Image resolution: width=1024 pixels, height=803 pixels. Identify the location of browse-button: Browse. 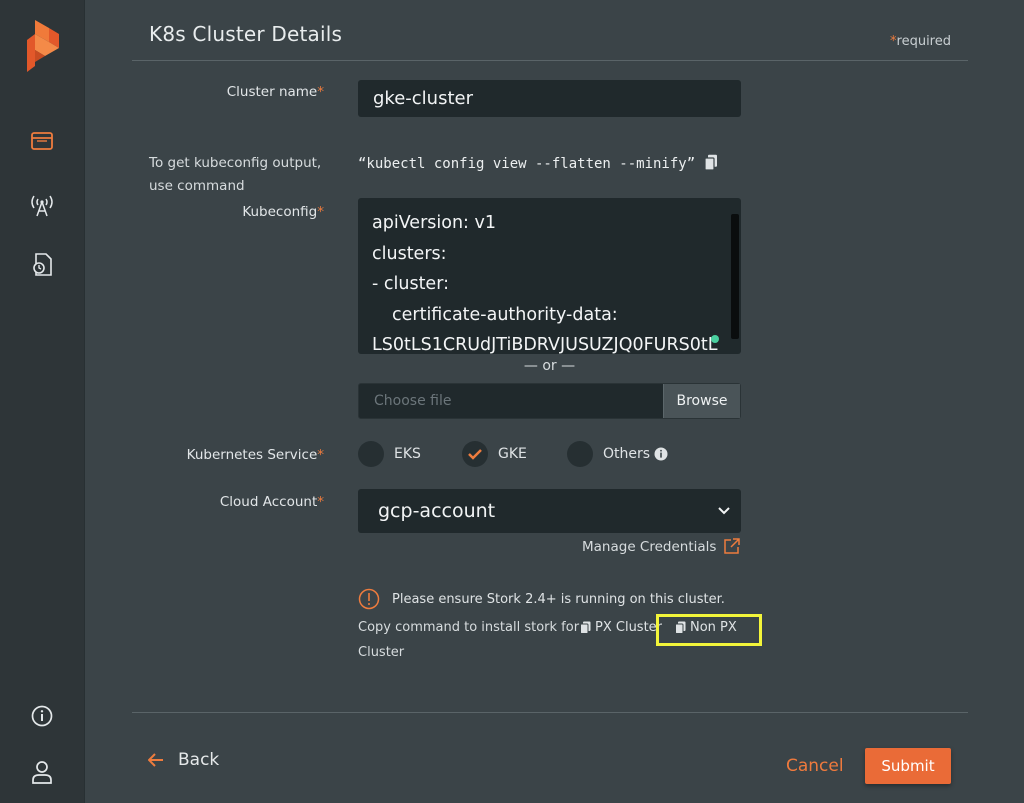
(701, 401).